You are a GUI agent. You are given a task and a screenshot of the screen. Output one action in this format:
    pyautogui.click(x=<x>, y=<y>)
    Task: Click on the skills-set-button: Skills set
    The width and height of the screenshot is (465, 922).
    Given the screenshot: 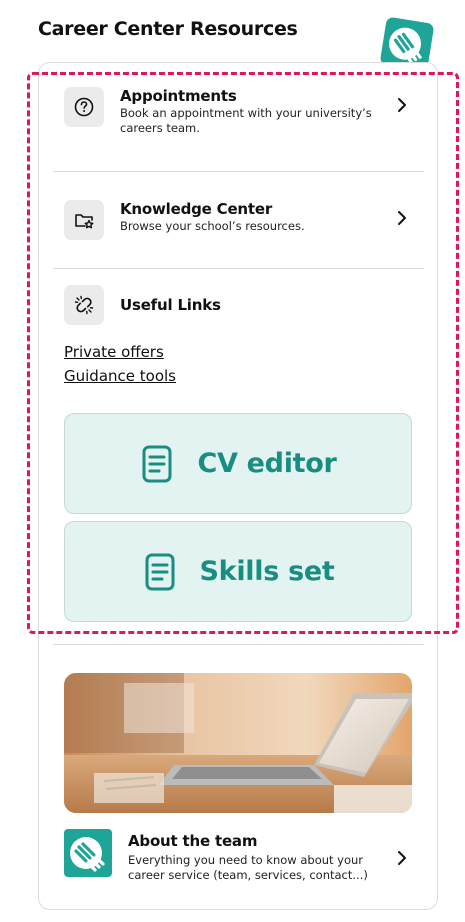 What is the action you would take?
    pyautogui.click(x=238, y=571)
    